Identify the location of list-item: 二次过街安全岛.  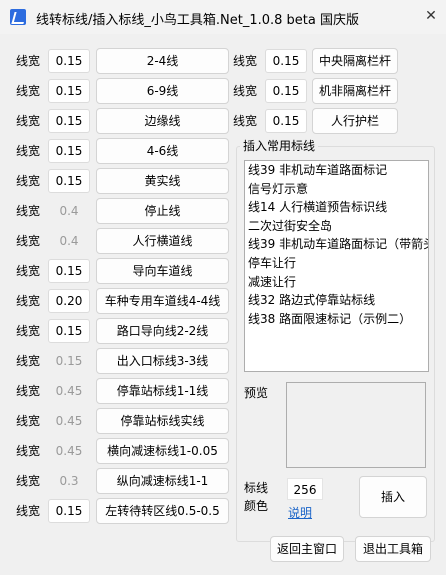
(336, 226).